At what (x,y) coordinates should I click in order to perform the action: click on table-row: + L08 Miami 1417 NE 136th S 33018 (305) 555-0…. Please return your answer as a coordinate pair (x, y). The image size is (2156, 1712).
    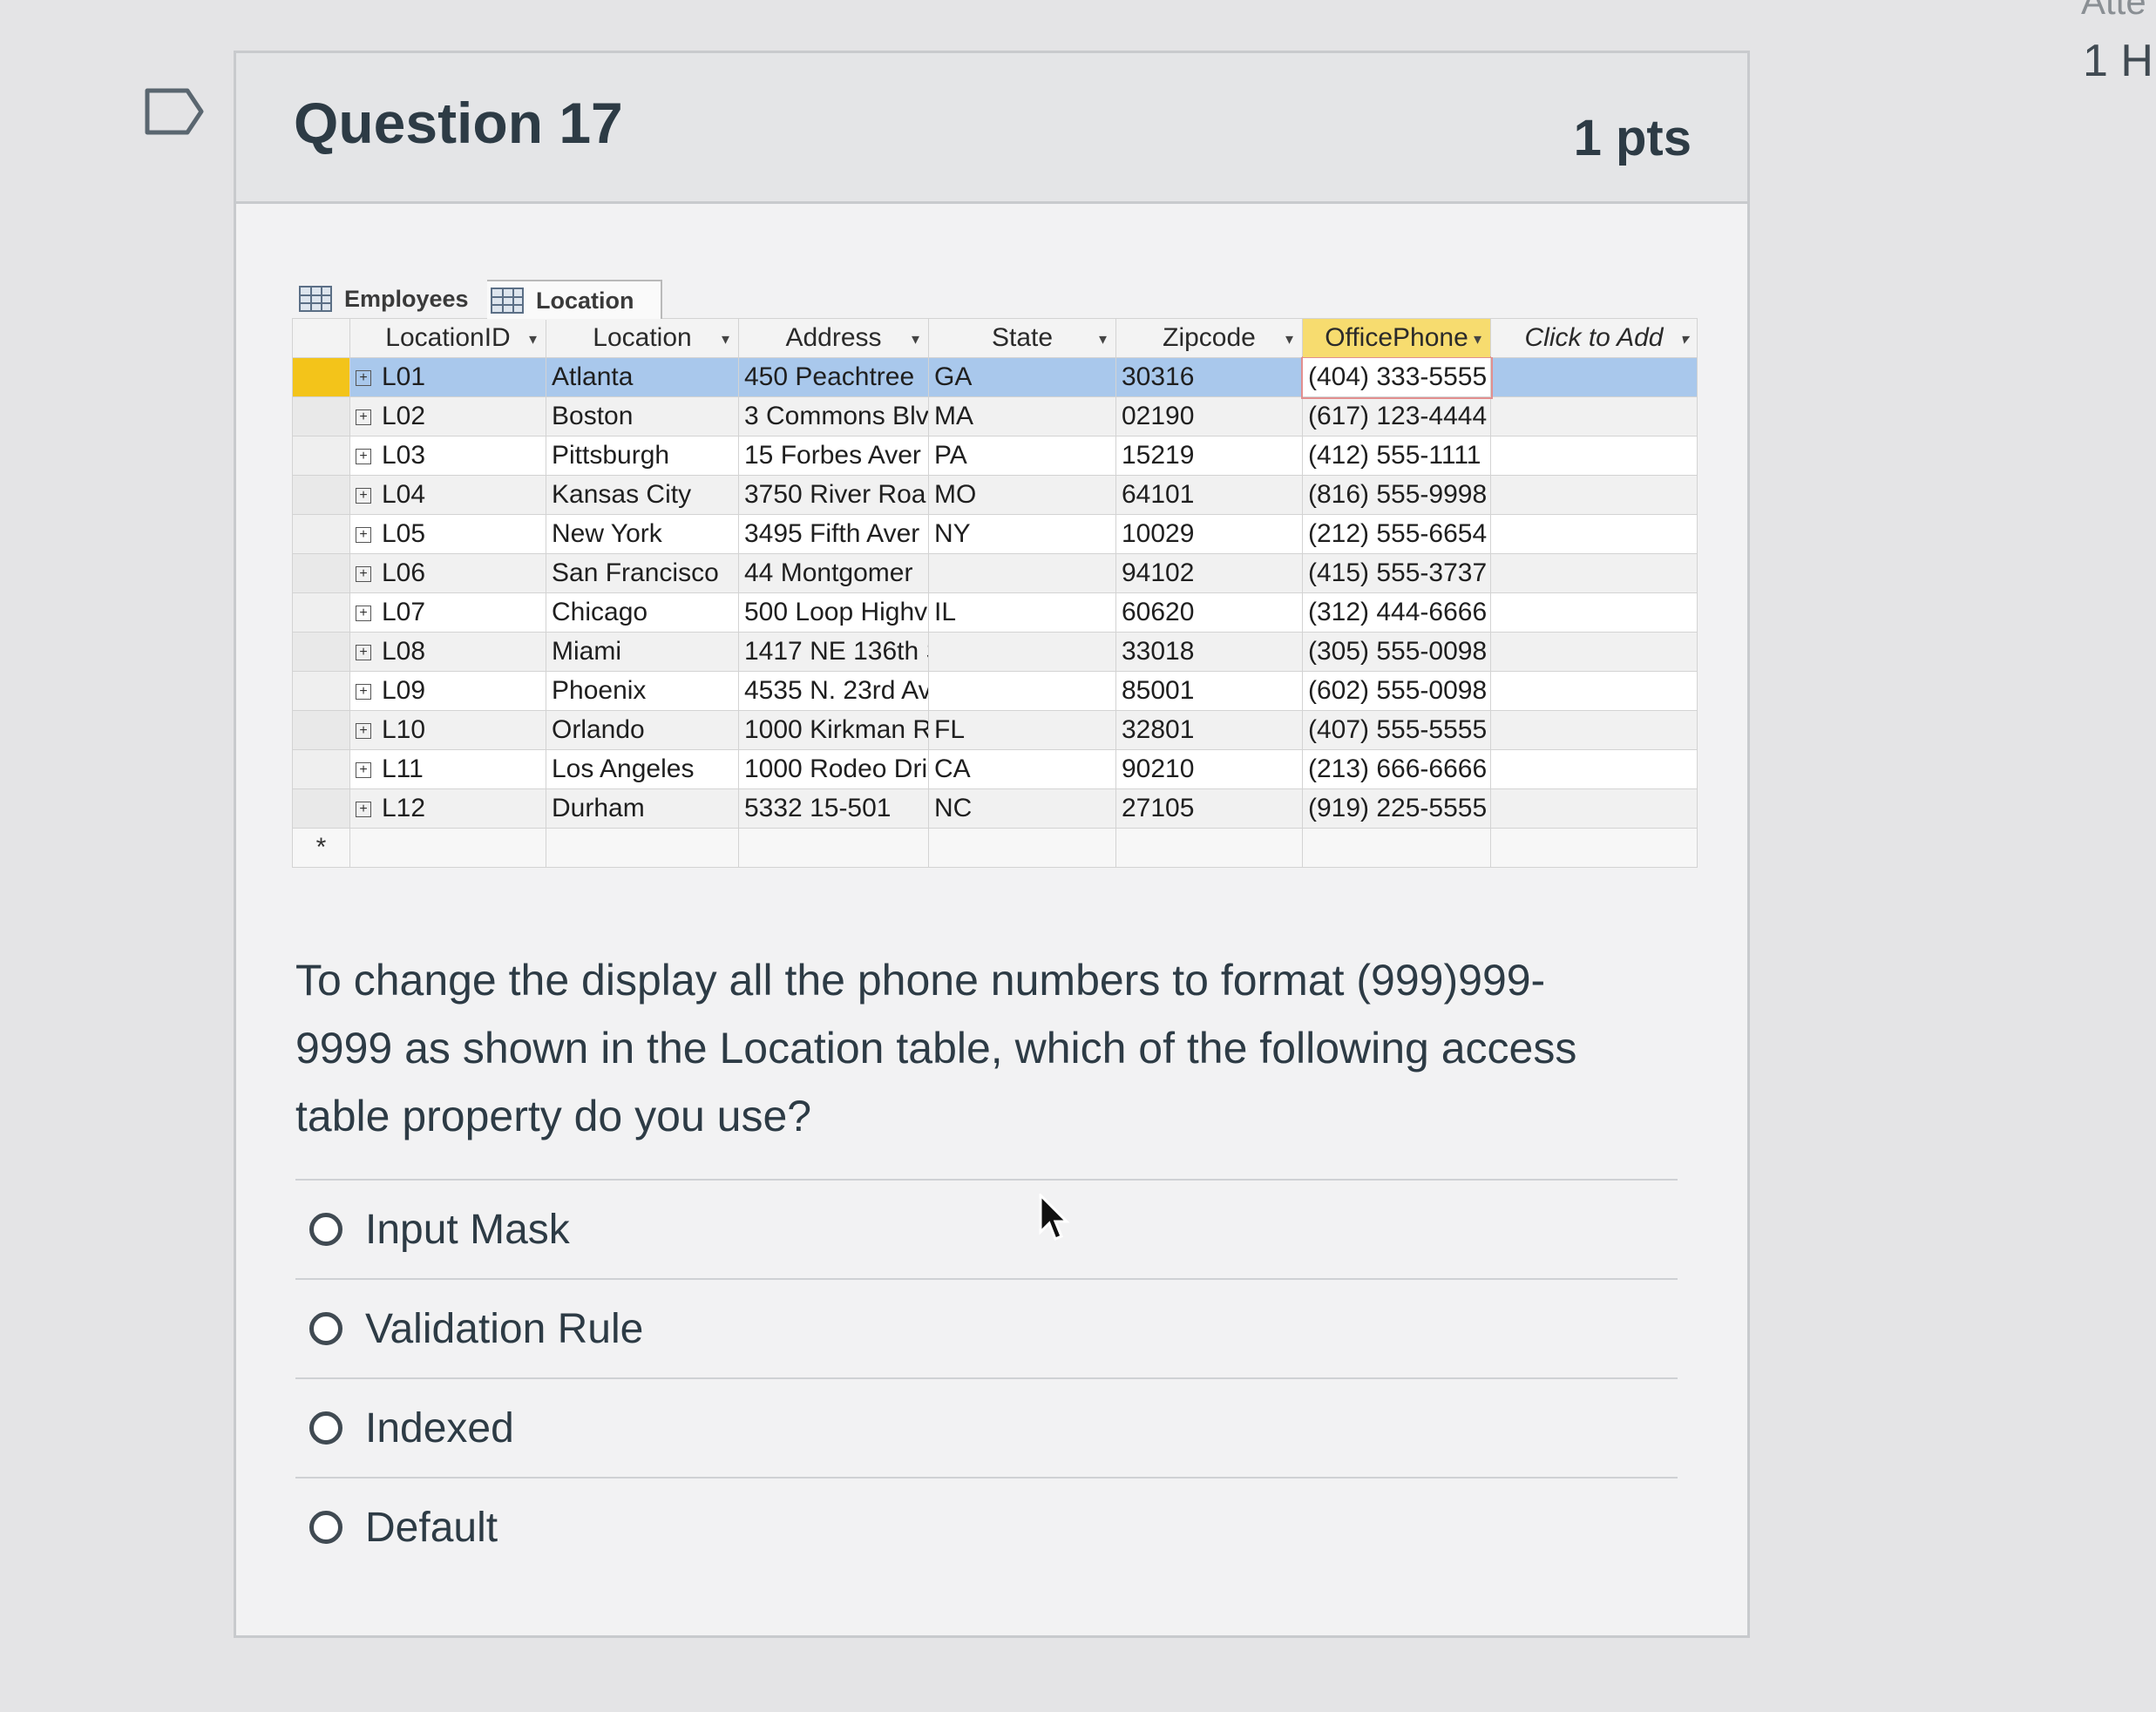
    Looking at the image, I should click on (995, 652).